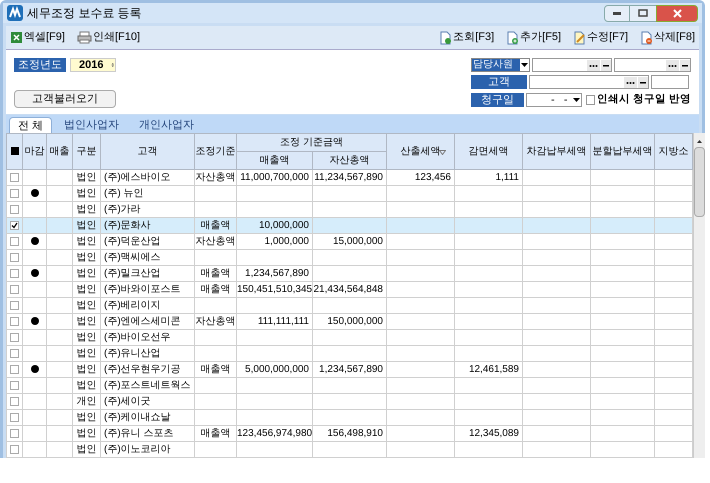 This screenshot has width=710, height=483. Describe the element at coordinates (147, 290) in the screenshot. I see `customer-cell: (주)바와이포스트` at that location.